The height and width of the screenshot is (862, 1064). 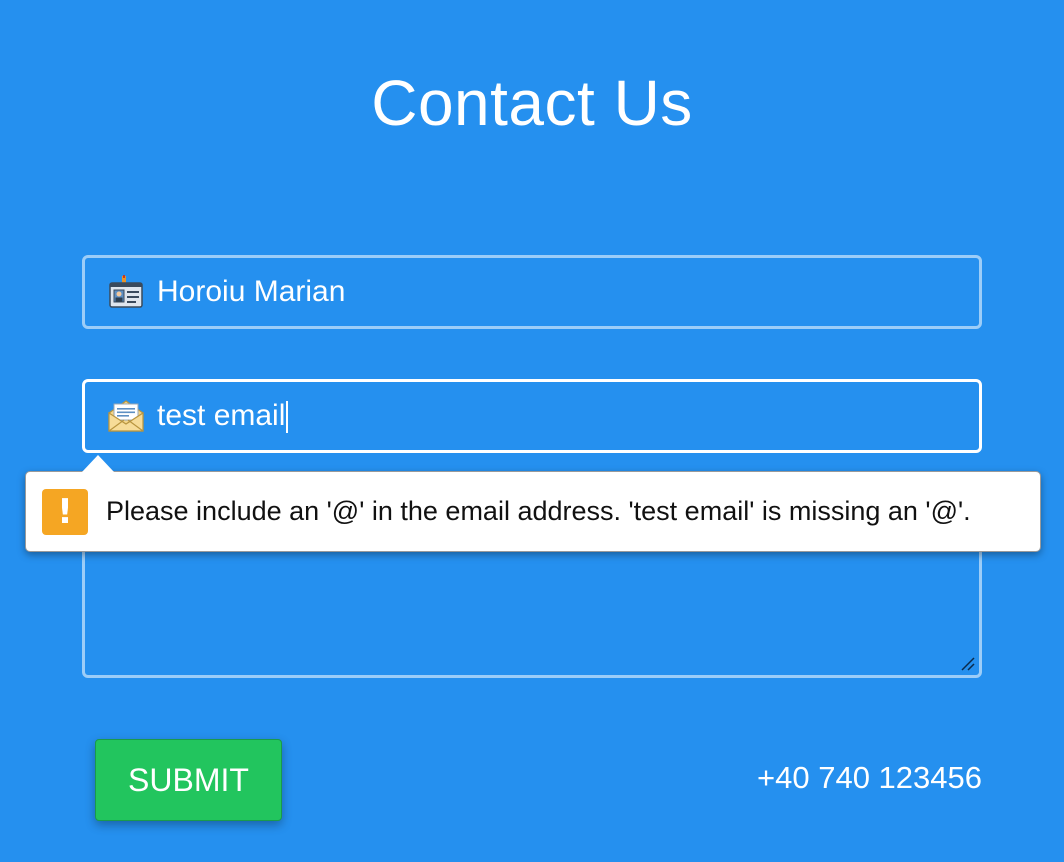 What do you see at coordinates (532, 416) in the screenshot?
I see `email-field: test email` at bounding box center [532, 416].